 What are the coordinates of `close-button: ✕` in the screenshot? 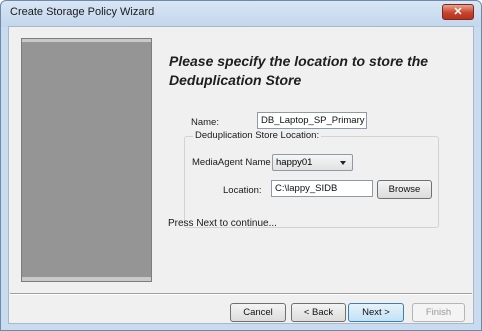 It's located at (458, 12).